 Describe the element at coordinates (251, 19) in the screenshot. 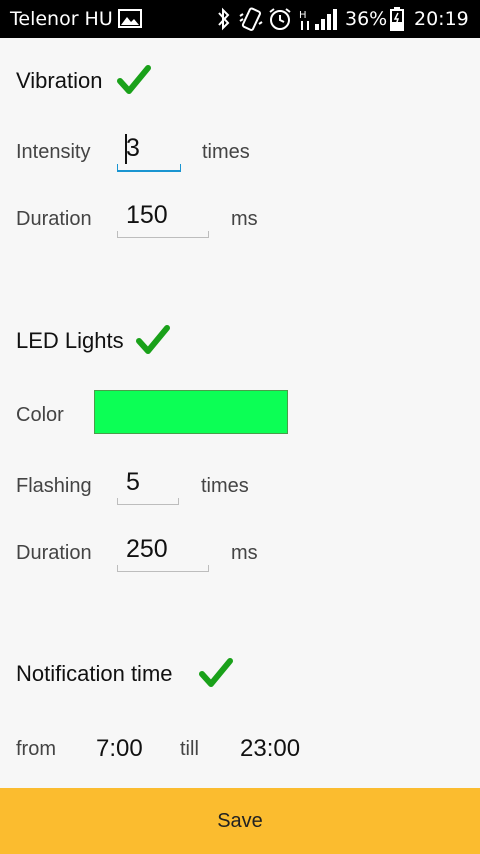

I see `vibrate-icon` at that location.